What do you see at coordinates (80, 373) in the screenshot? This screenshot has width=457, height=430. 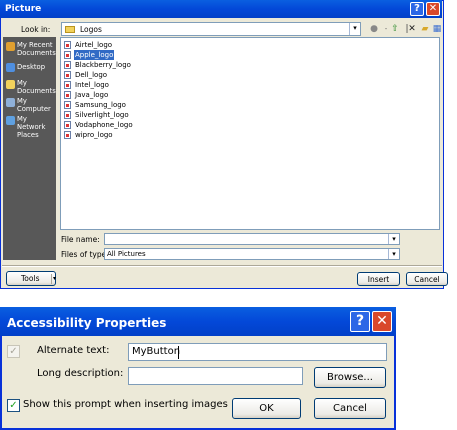 I see `long-description-label: Long description:` at bounding box center [80, 373].